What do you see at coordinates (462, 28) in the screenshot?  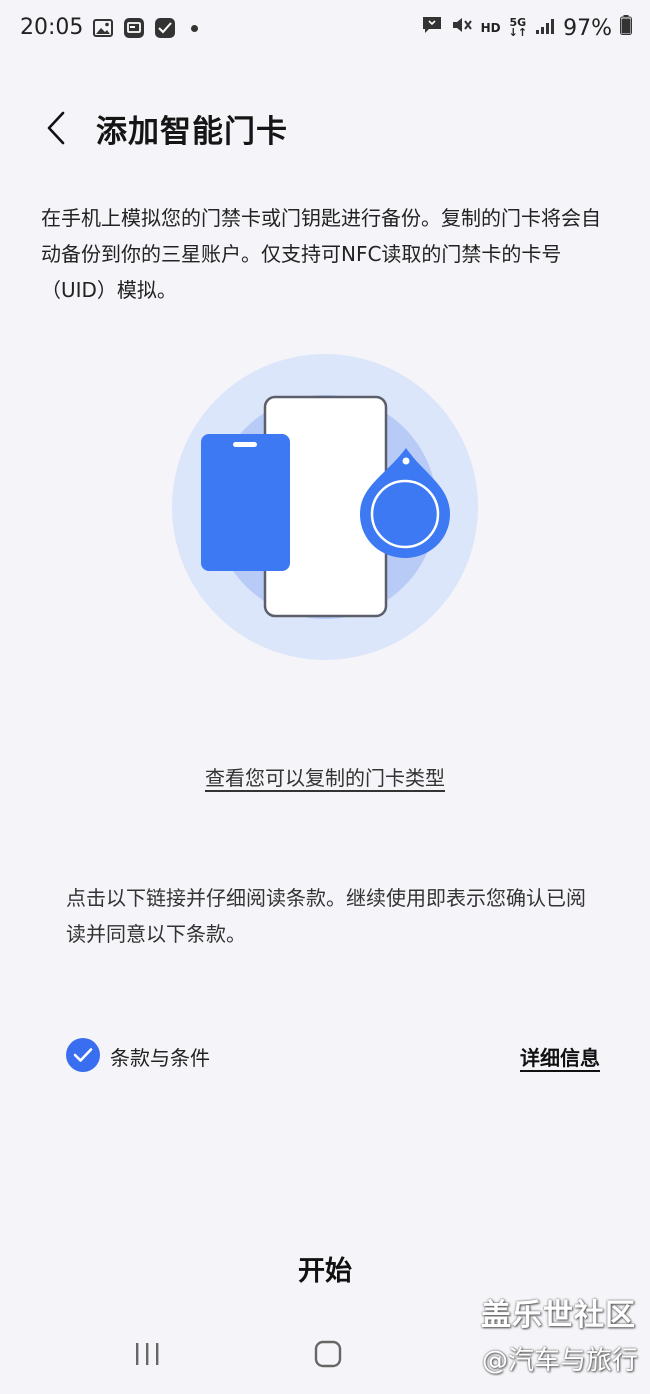 I see `mute-icon` at bounding box center [462, 28].